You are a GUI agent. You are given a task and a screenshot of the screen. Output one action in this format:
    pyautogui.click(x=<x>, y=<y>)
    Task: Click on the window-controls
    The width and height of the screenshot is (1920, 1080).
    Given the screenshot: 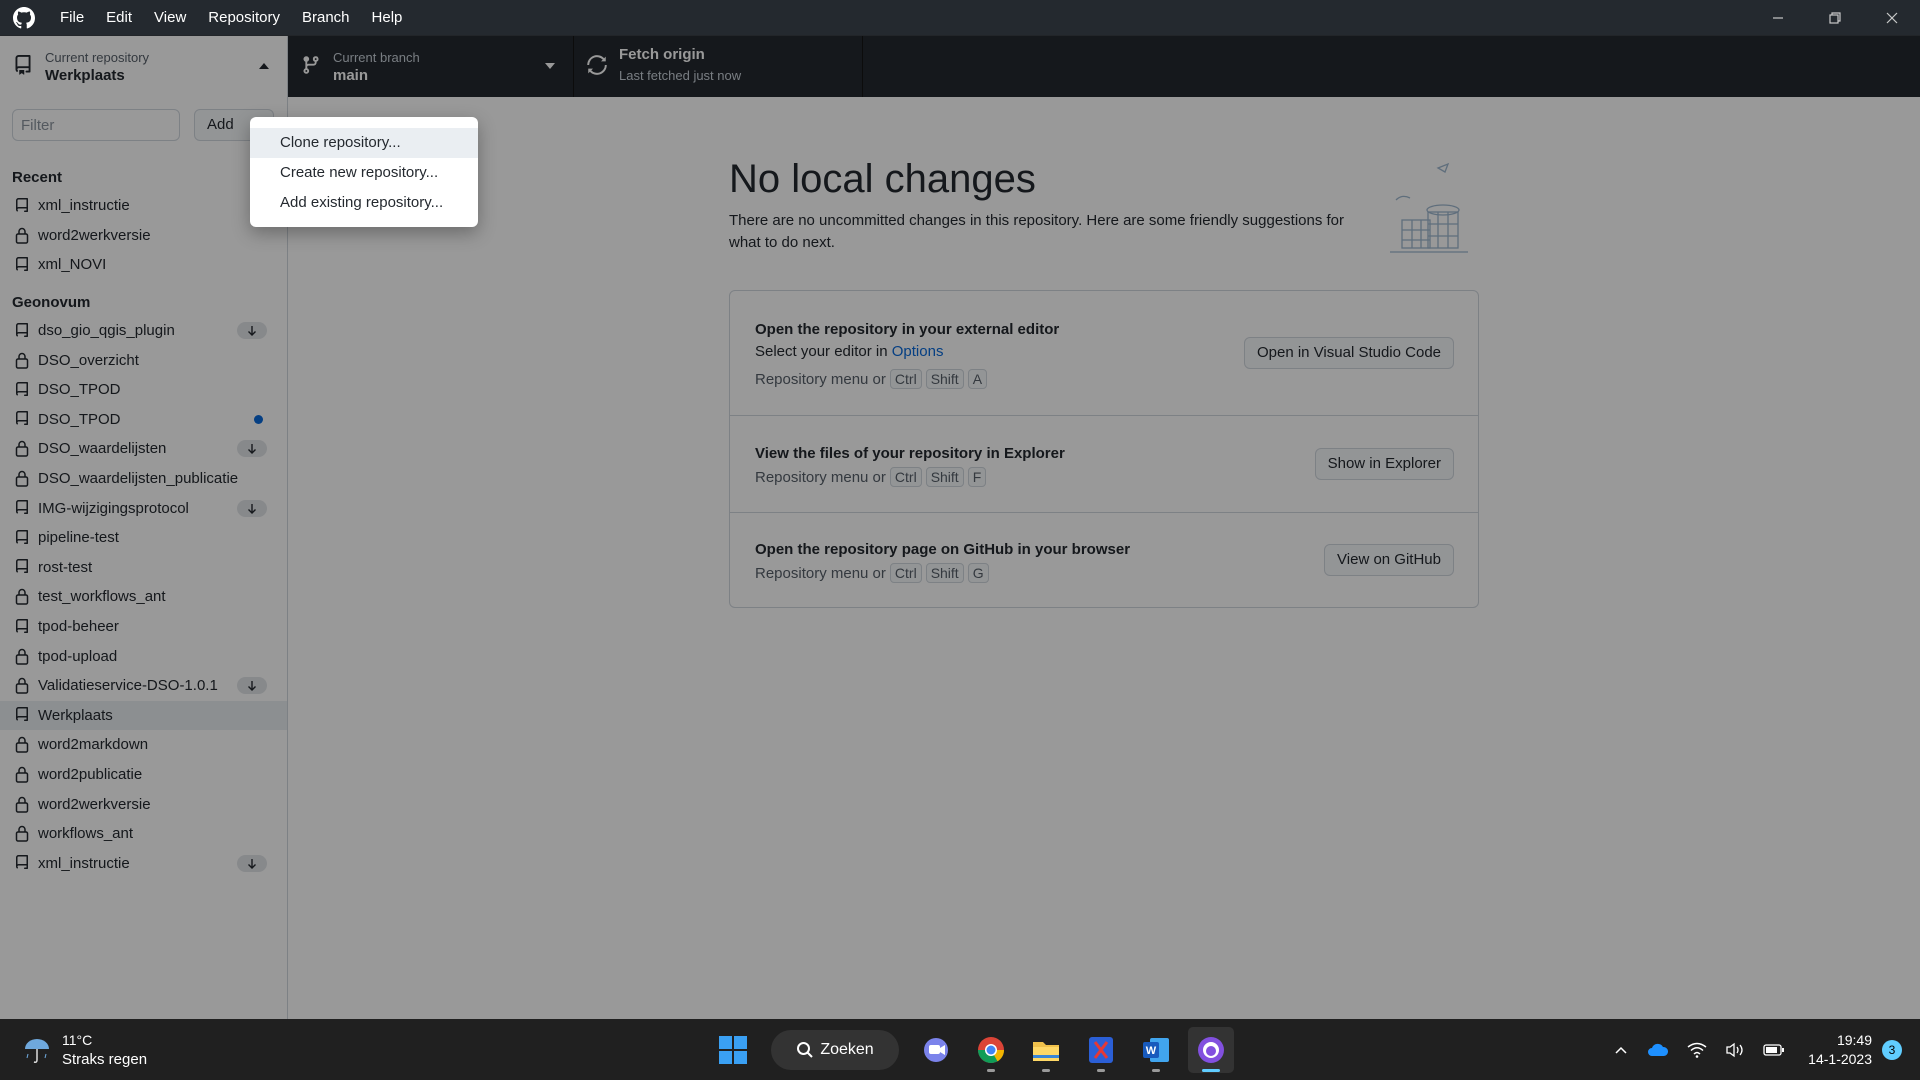 What is the action you would take?
    pyautogui.click(x=1834, y=17)
    